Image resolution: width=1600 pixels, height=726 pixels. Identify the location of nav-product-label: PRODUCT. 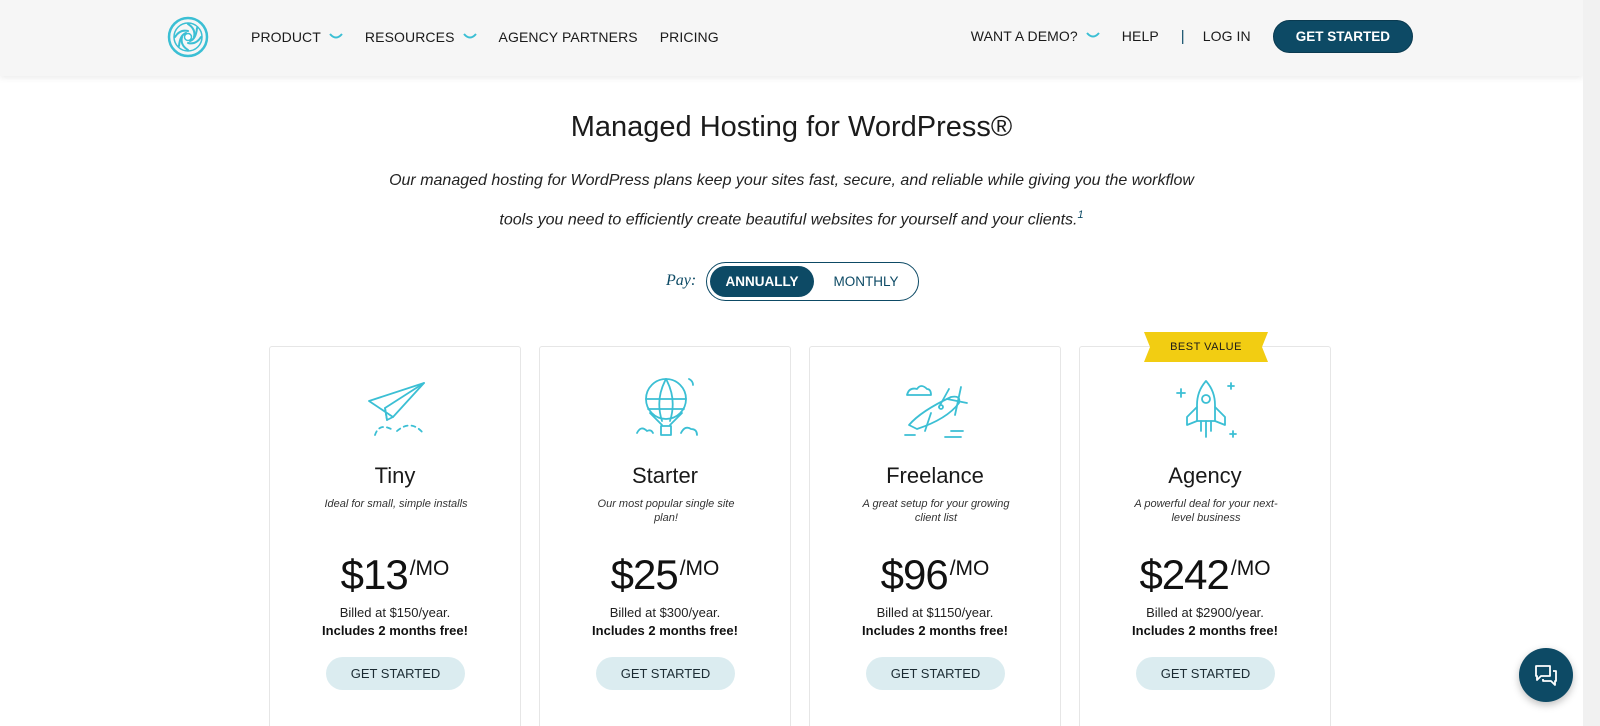
(286, 37).